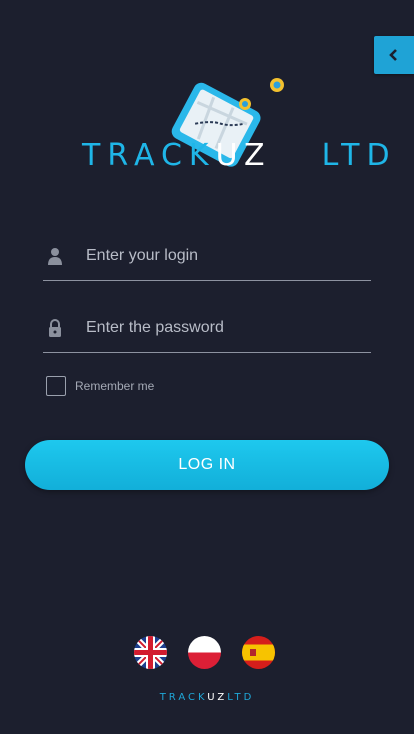 The height and width of the screenshot is (734, 414). I want to click on chevron-left-icon, so click(393, 55).